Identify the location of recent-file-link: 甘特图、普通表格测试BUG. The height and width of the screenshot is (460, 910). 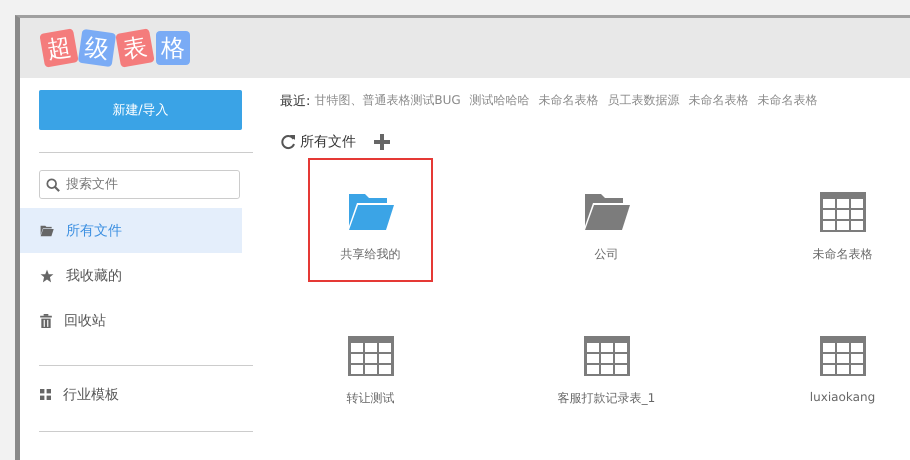
(387, 101).